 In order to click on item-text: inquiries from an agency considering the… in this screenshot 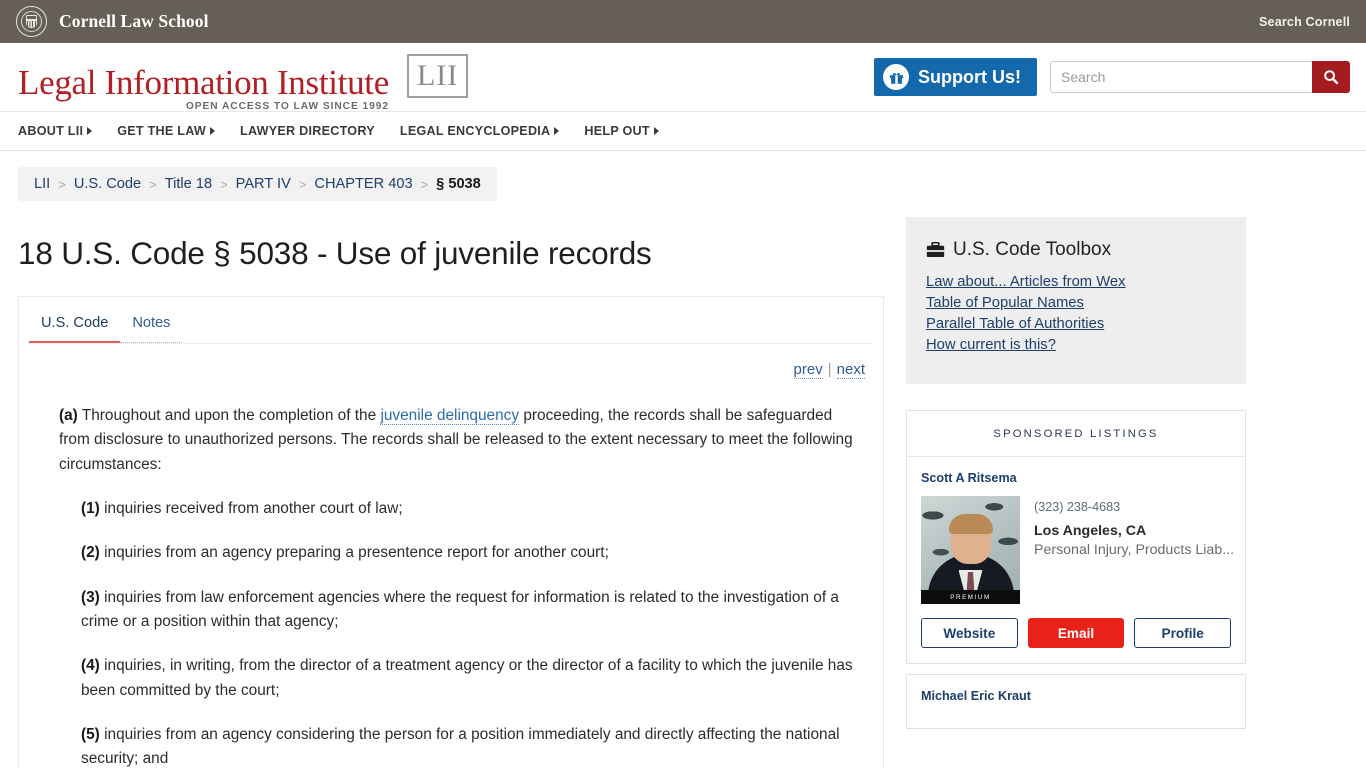, I will do `click(460, 746)`.